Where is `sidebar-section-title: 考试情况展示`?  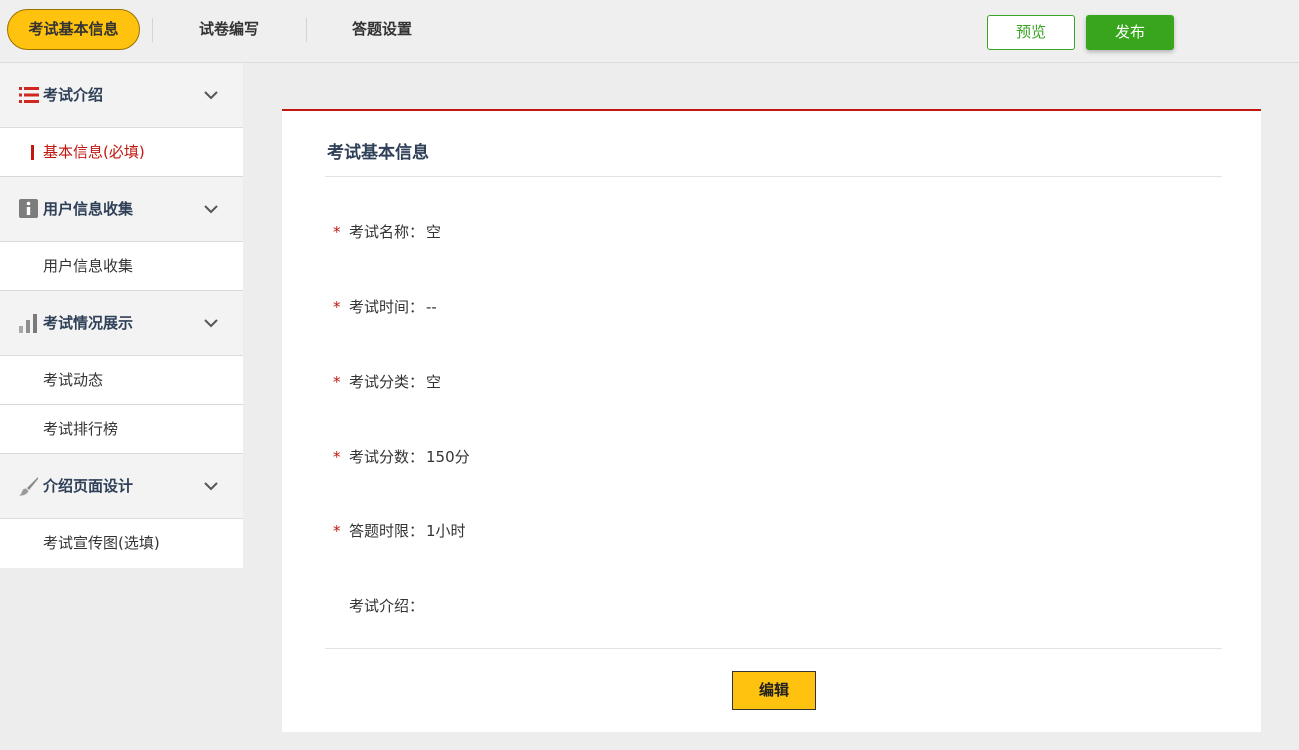 sidebar-section-title: 考试情况展示 is located at coordinates (88, 323).